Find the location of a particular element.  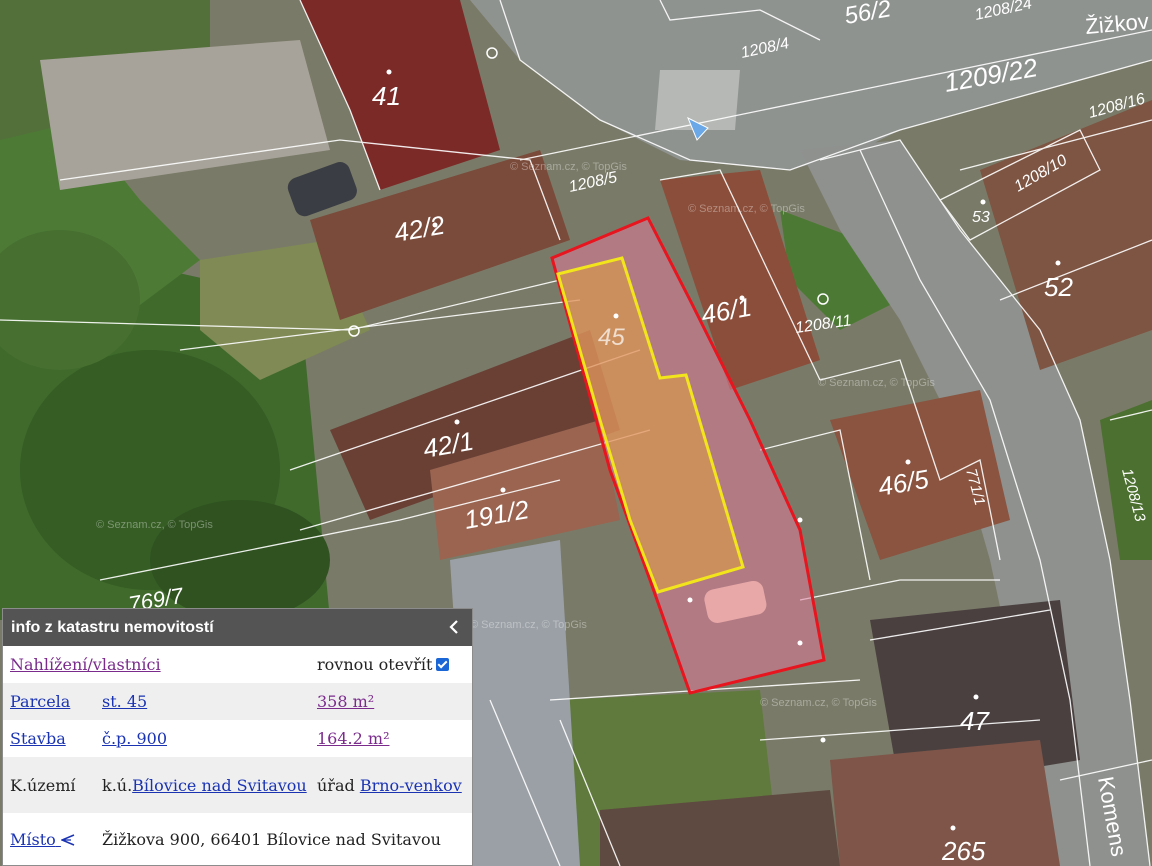

open-directly-label: rovnou otevřít is located at coordinates (375, 664).